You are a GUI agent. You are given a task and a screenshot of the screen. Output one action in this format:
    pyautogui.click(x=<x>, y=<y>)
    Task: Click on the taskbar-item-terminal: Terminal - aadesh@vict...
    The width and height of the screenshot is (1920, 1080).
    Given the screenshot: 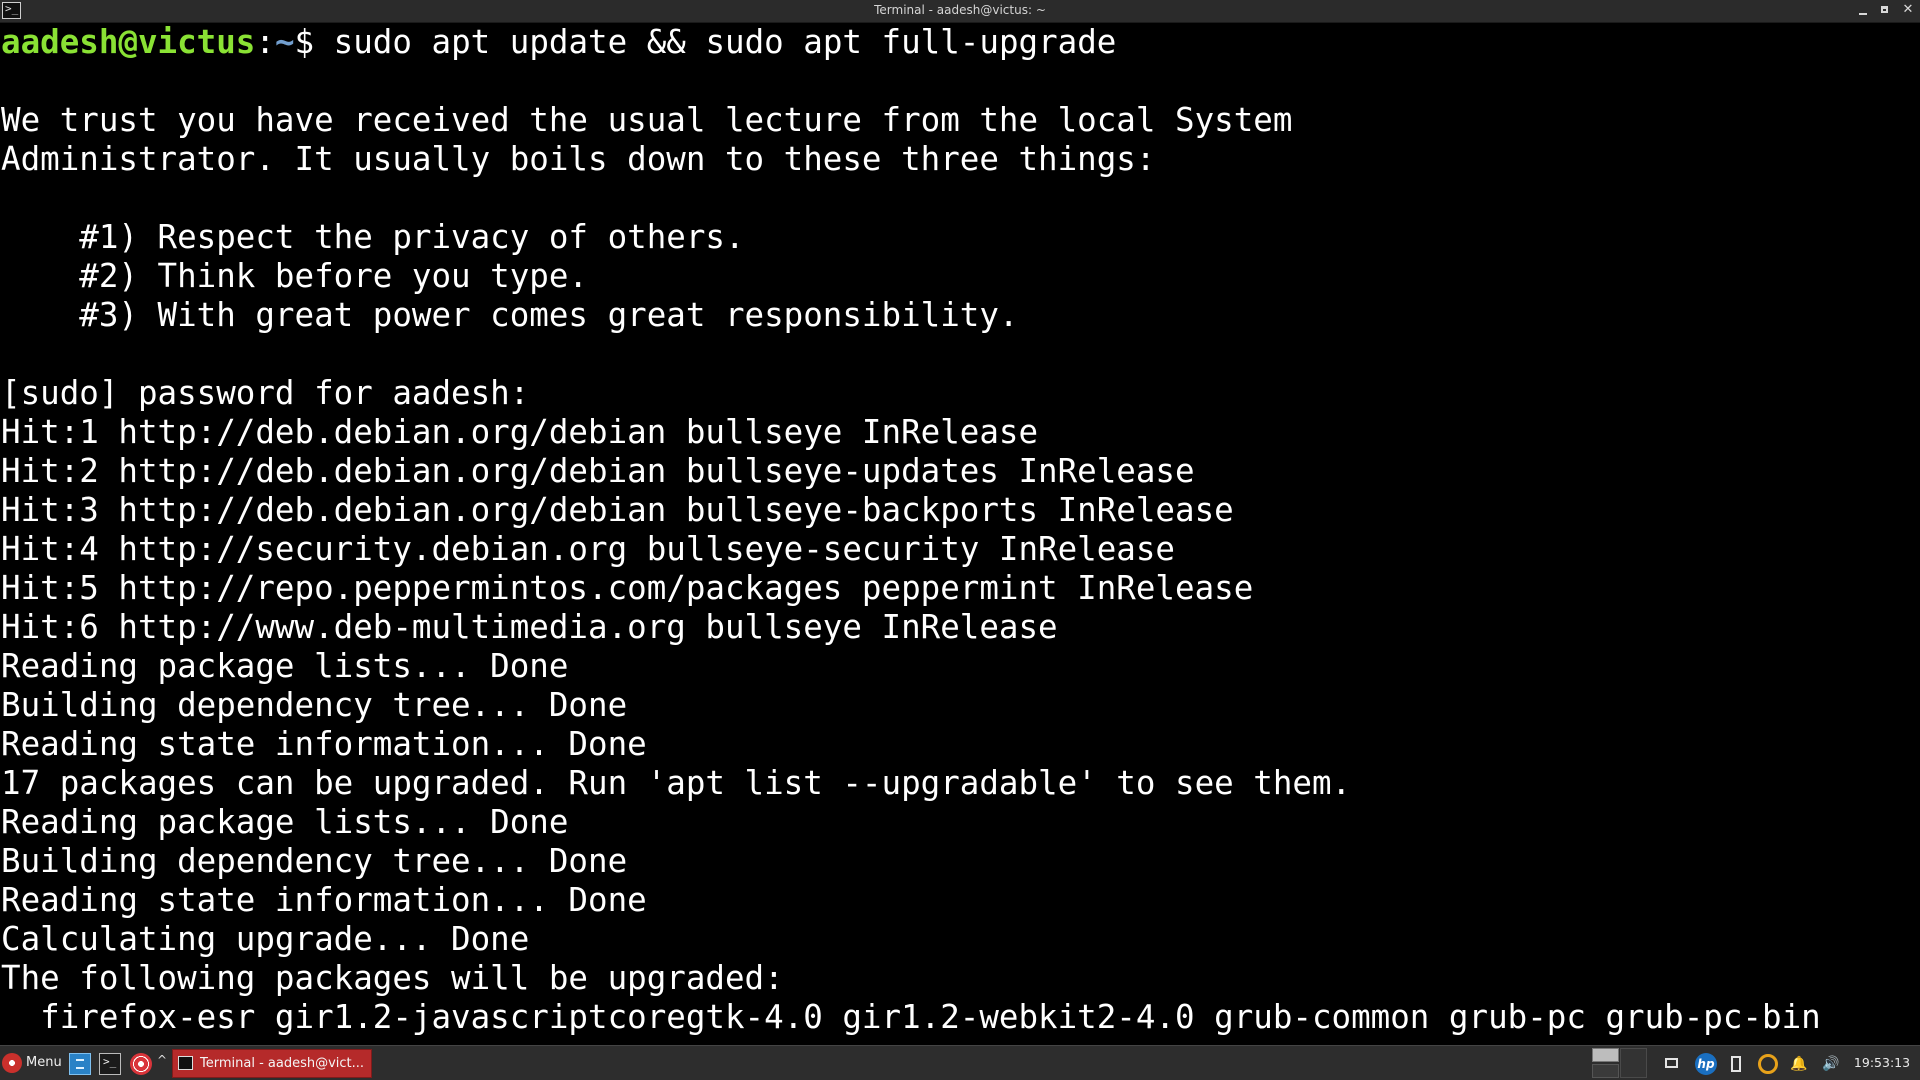 What is the action you would take?
    pyautogui.click(x=272, y=1063)
    